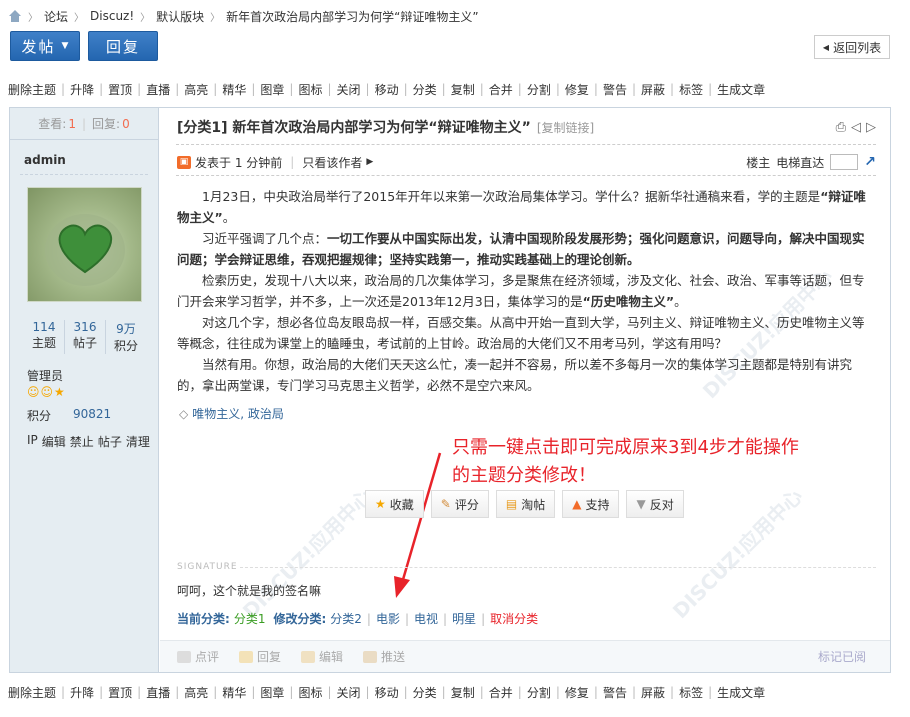 The height and width of the screenshot is (717, 910). I want to click on reply-post-button: 回复, so click(260, 656).